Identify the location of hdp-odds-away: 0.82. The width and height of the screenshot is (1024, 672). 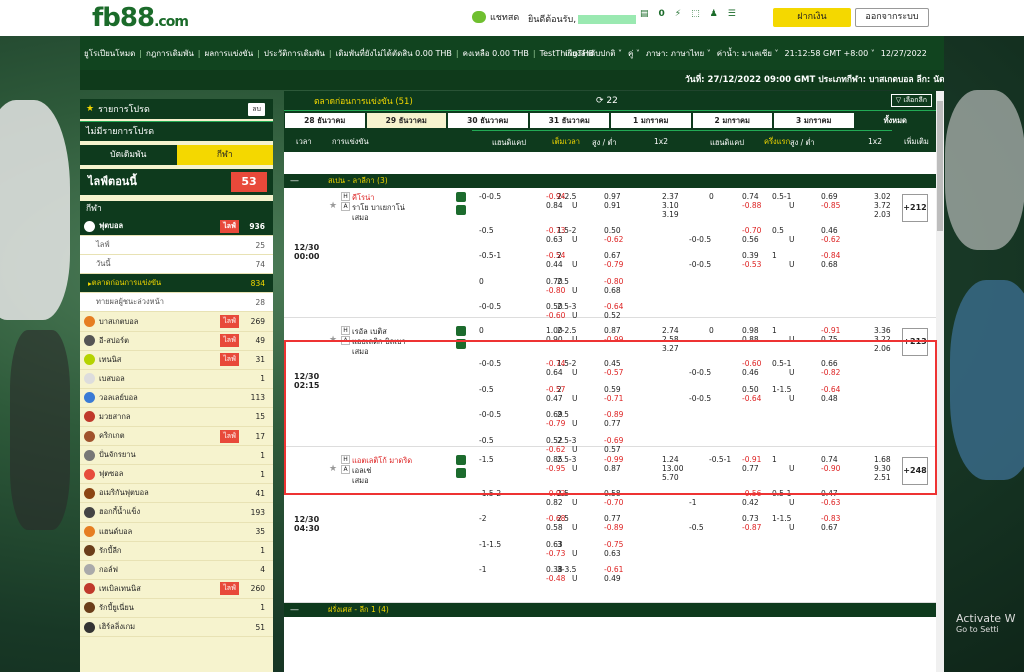
(554, 502).